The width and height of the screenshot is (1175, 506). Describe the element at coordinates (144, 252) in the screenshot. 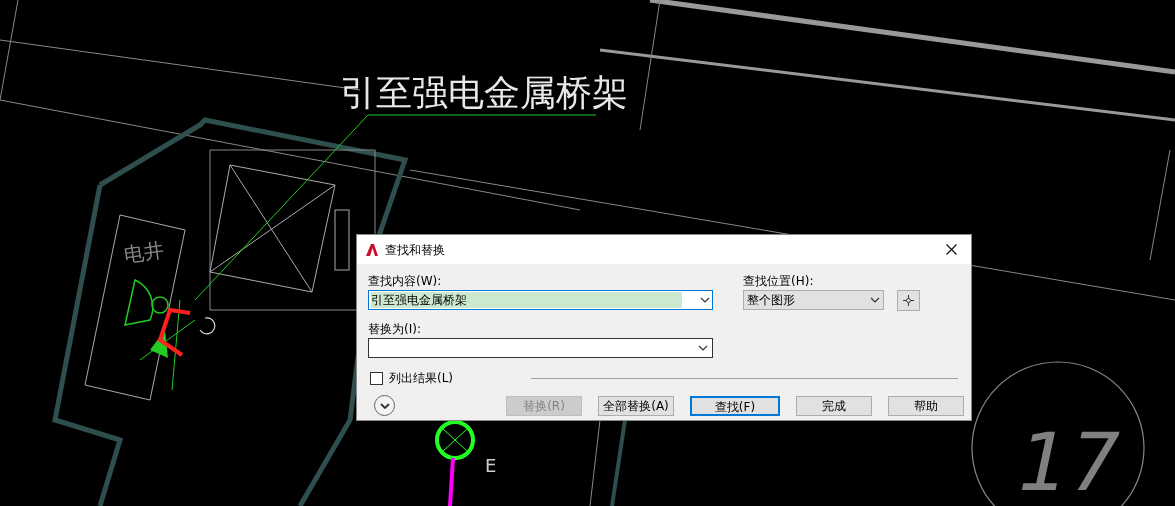

I see `room-label: 电井` at that location.